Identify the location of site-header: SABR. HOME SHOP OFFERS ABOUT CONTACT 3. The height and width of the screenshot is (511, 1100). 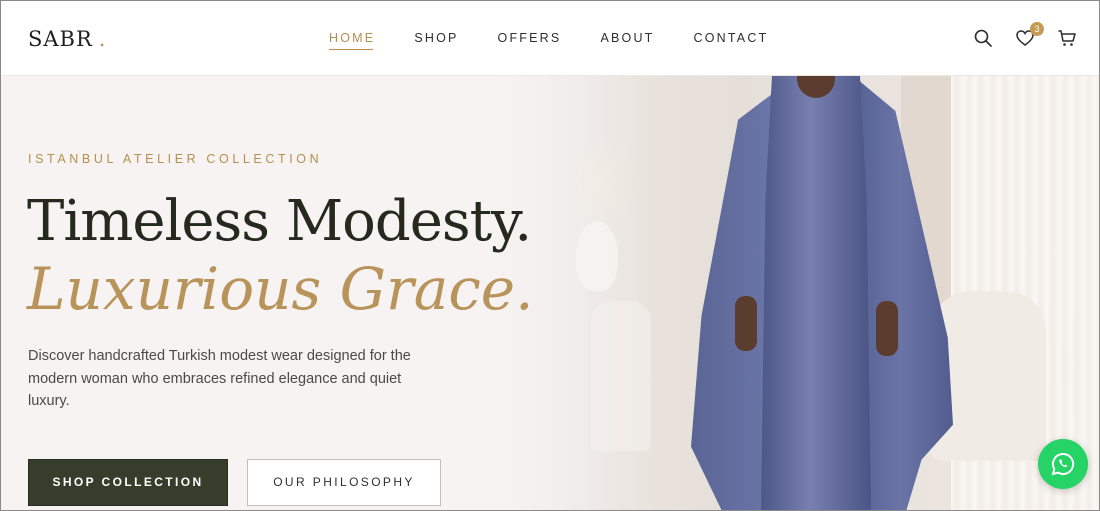
(550, 38).